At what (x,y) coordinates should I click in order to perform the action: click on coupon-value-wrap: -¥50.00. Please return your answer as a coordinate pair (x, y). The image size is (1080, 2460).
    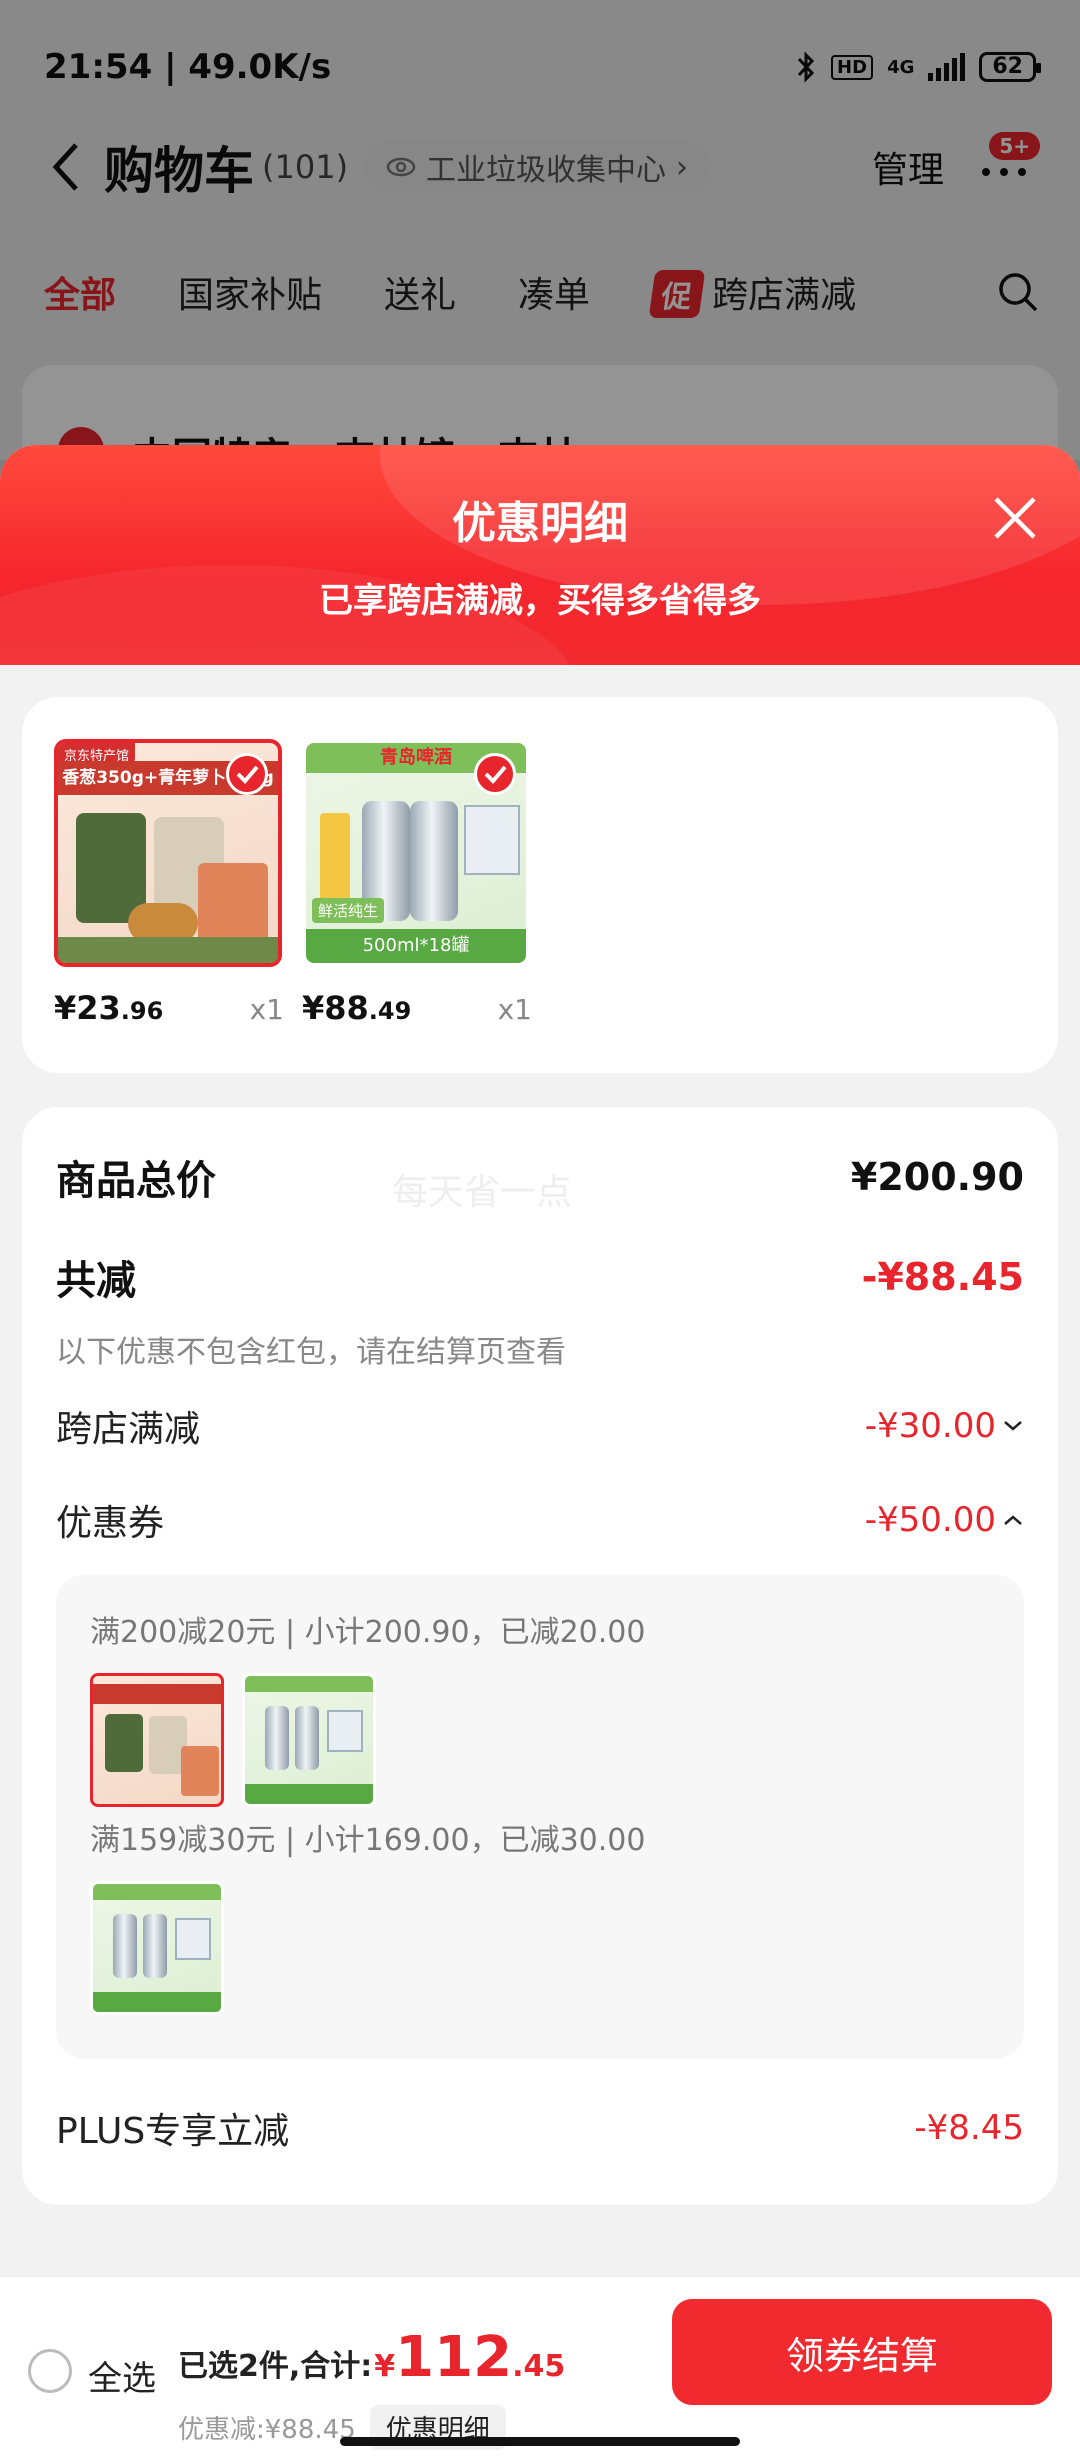
    Looking at the image, I should click on (944, 1520).